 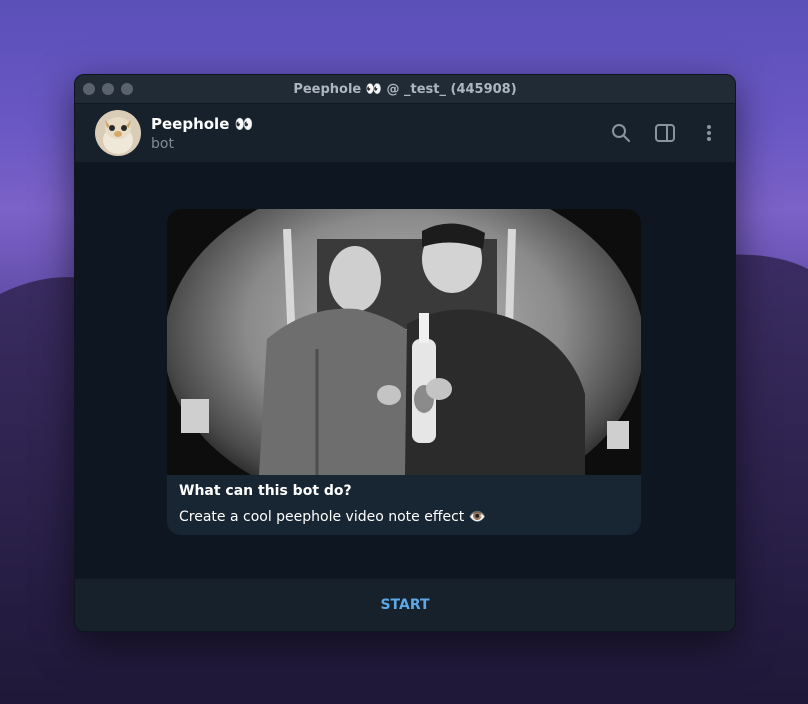 I want to click on search-icon, so click(x=621, y=133).